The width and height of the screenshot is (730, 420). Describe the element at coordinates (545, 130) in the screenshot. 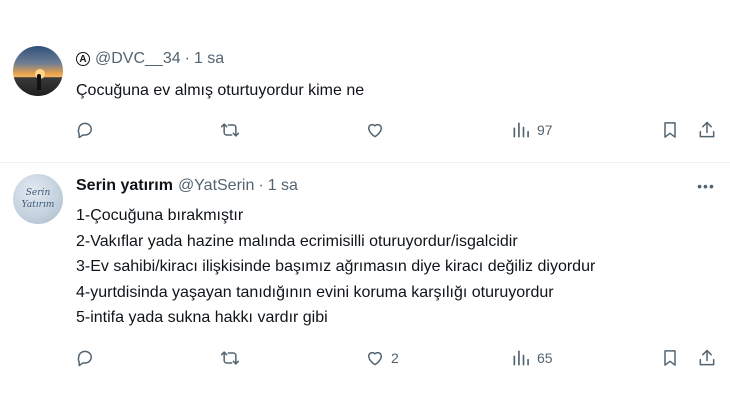

I see `views-count: 97` at that location.